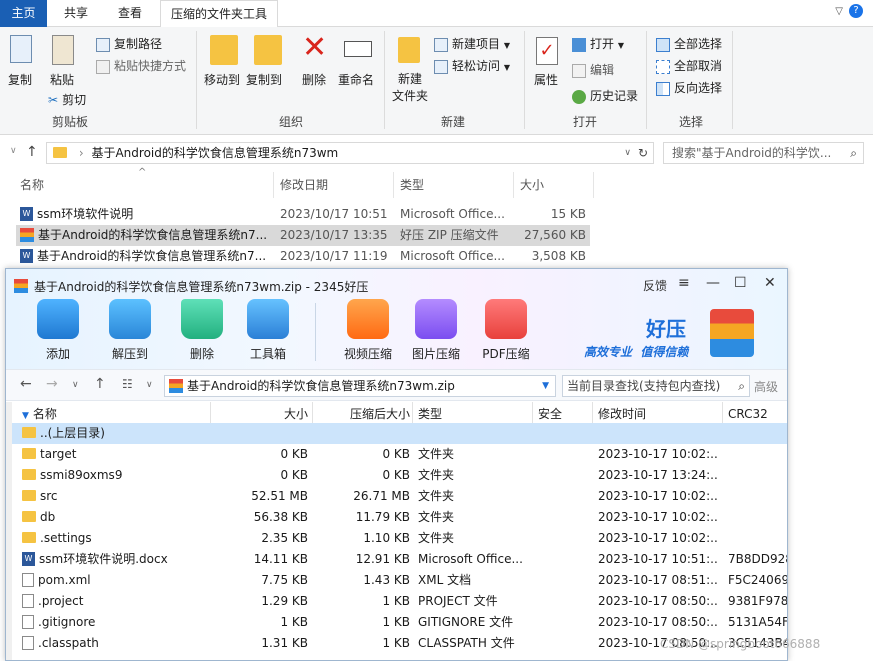 The height and width of the screenshot is (661, 873). What do you see at coordinates (202, 330) in the screenshot?
I see `delete-tool-button: 删除` at bounding box center [202, 330].